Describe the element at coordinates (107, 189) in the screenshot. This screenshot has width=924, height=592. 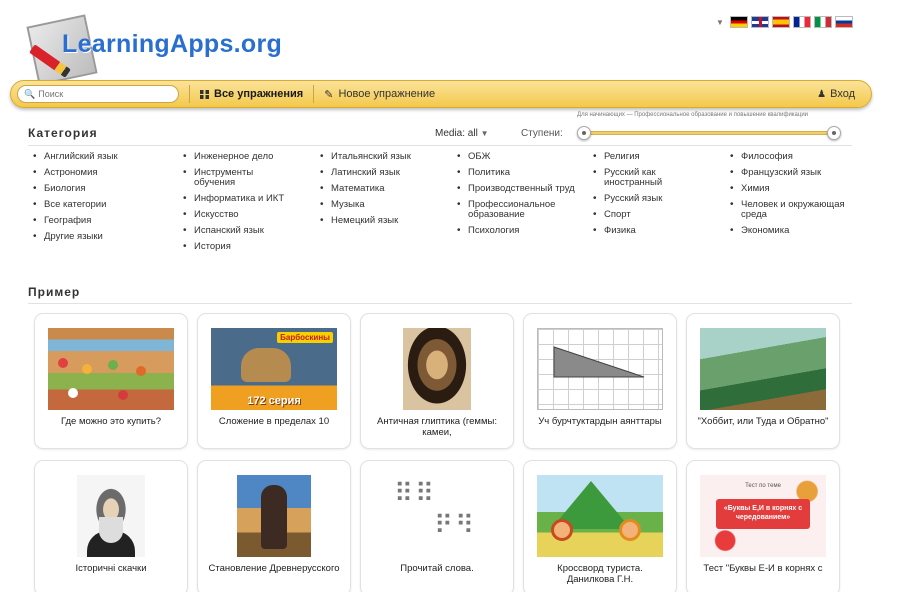
I see `category-link: Биология` at that location.